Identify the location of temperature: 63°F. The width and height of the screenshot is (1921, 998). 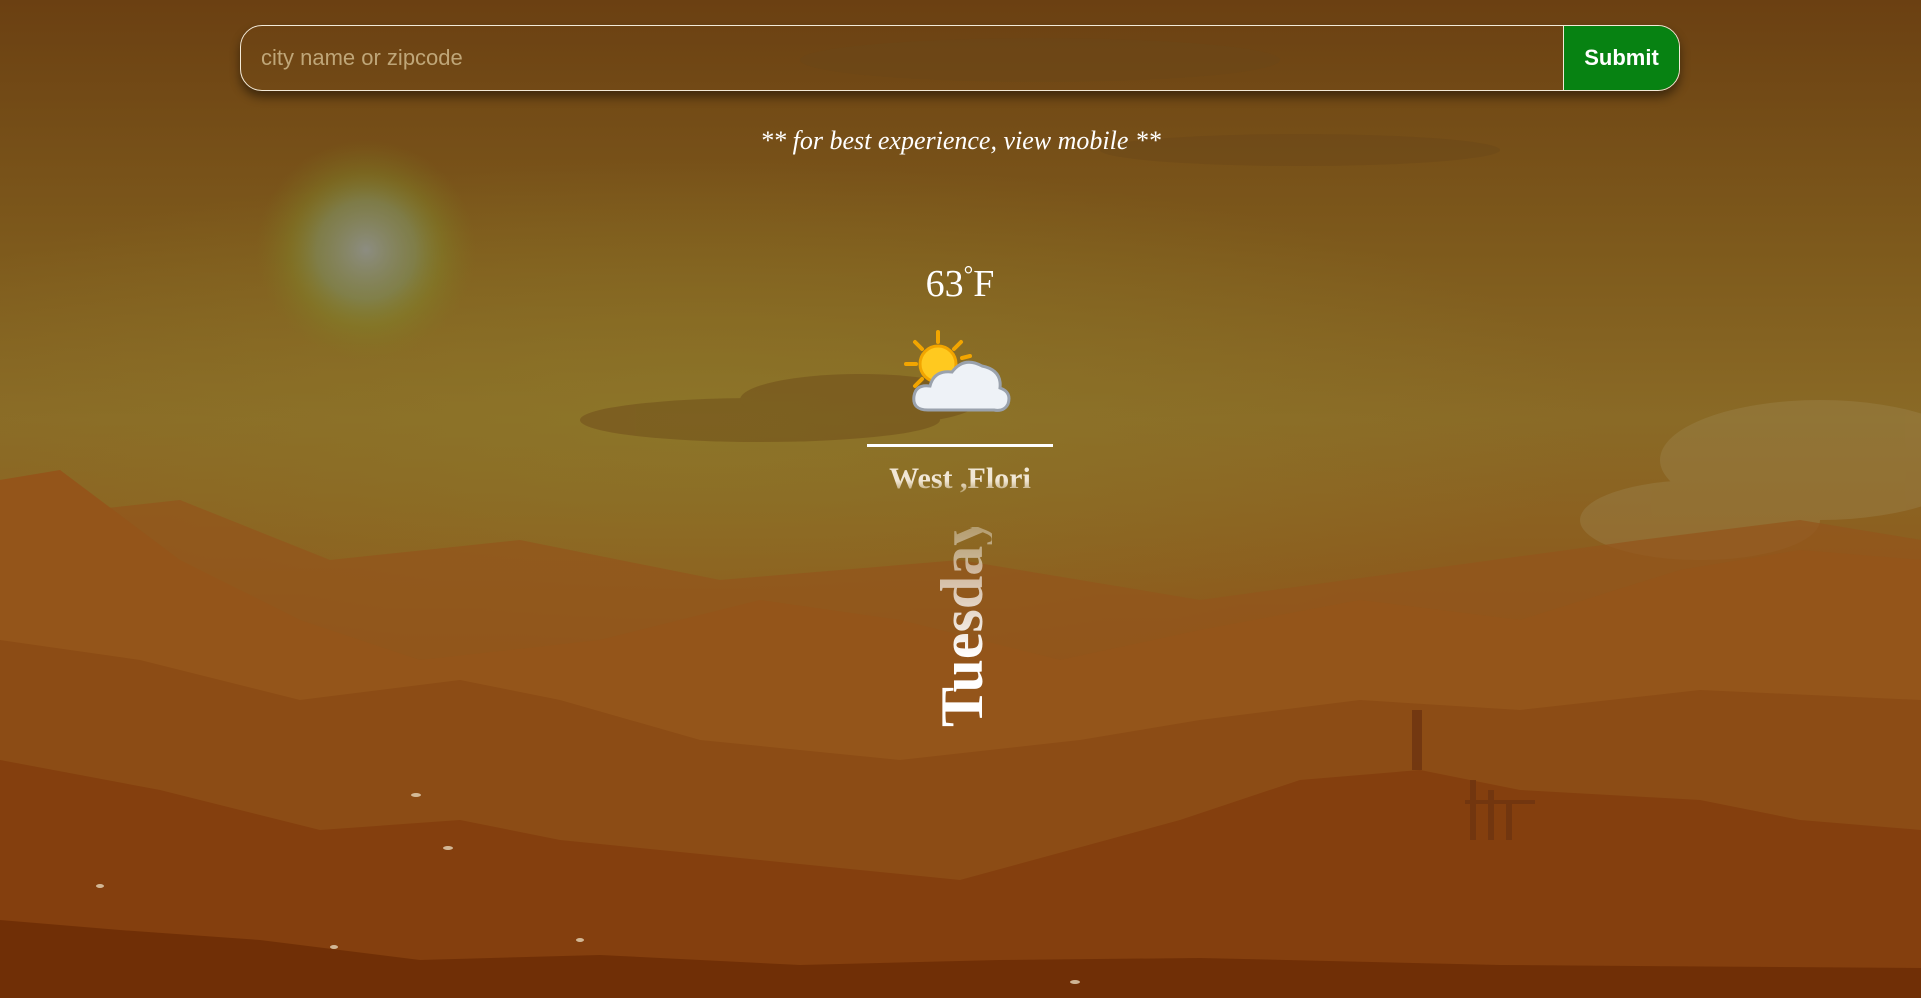
(960, 284).